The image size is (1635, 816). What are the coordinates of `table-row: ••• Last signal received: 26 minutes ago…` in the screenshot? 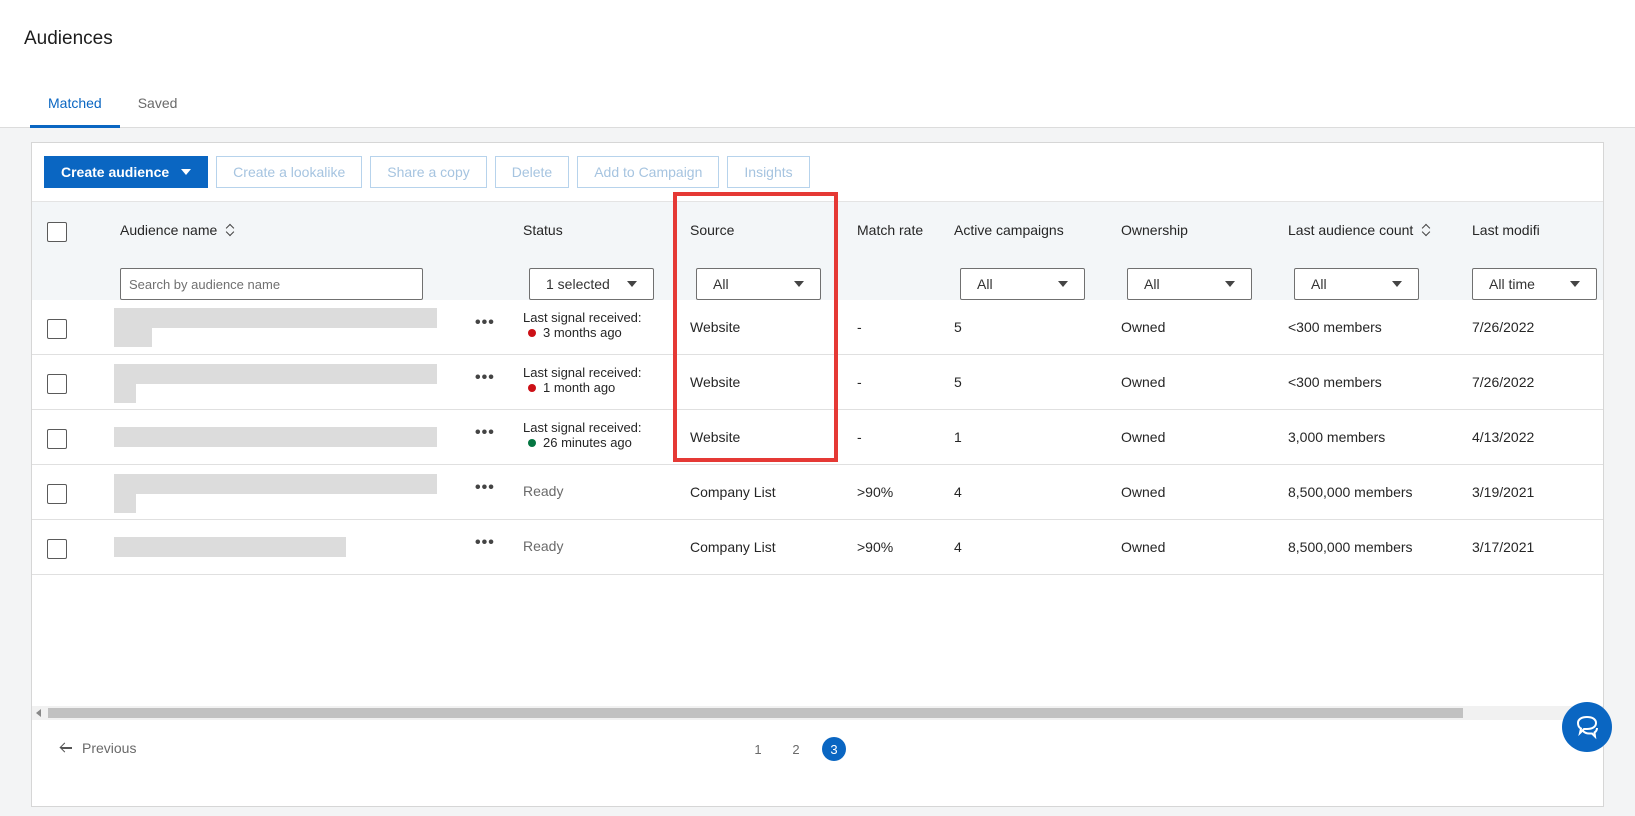 It's located at (817, 437).